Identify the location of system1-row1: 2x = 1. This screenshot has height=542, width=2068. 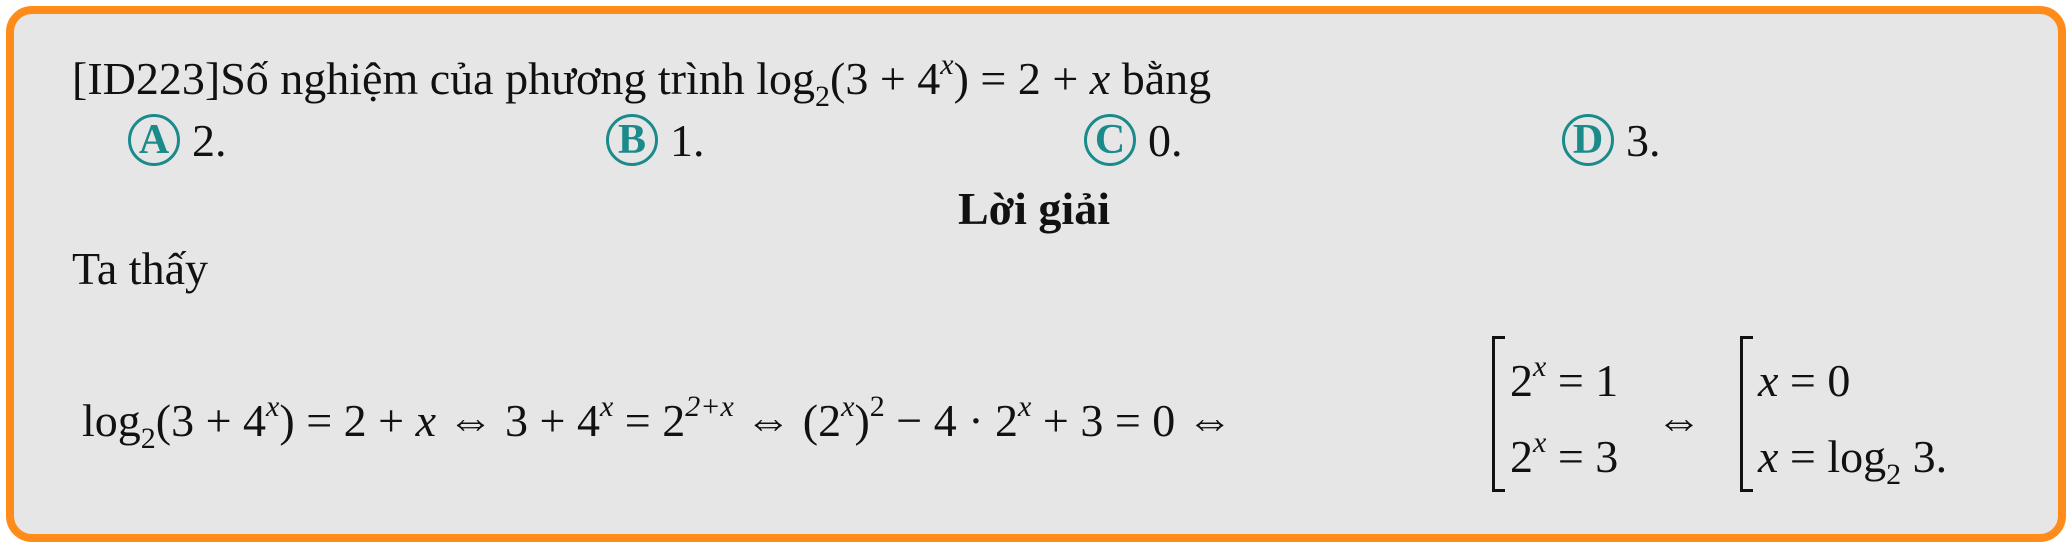
(1564, 379).